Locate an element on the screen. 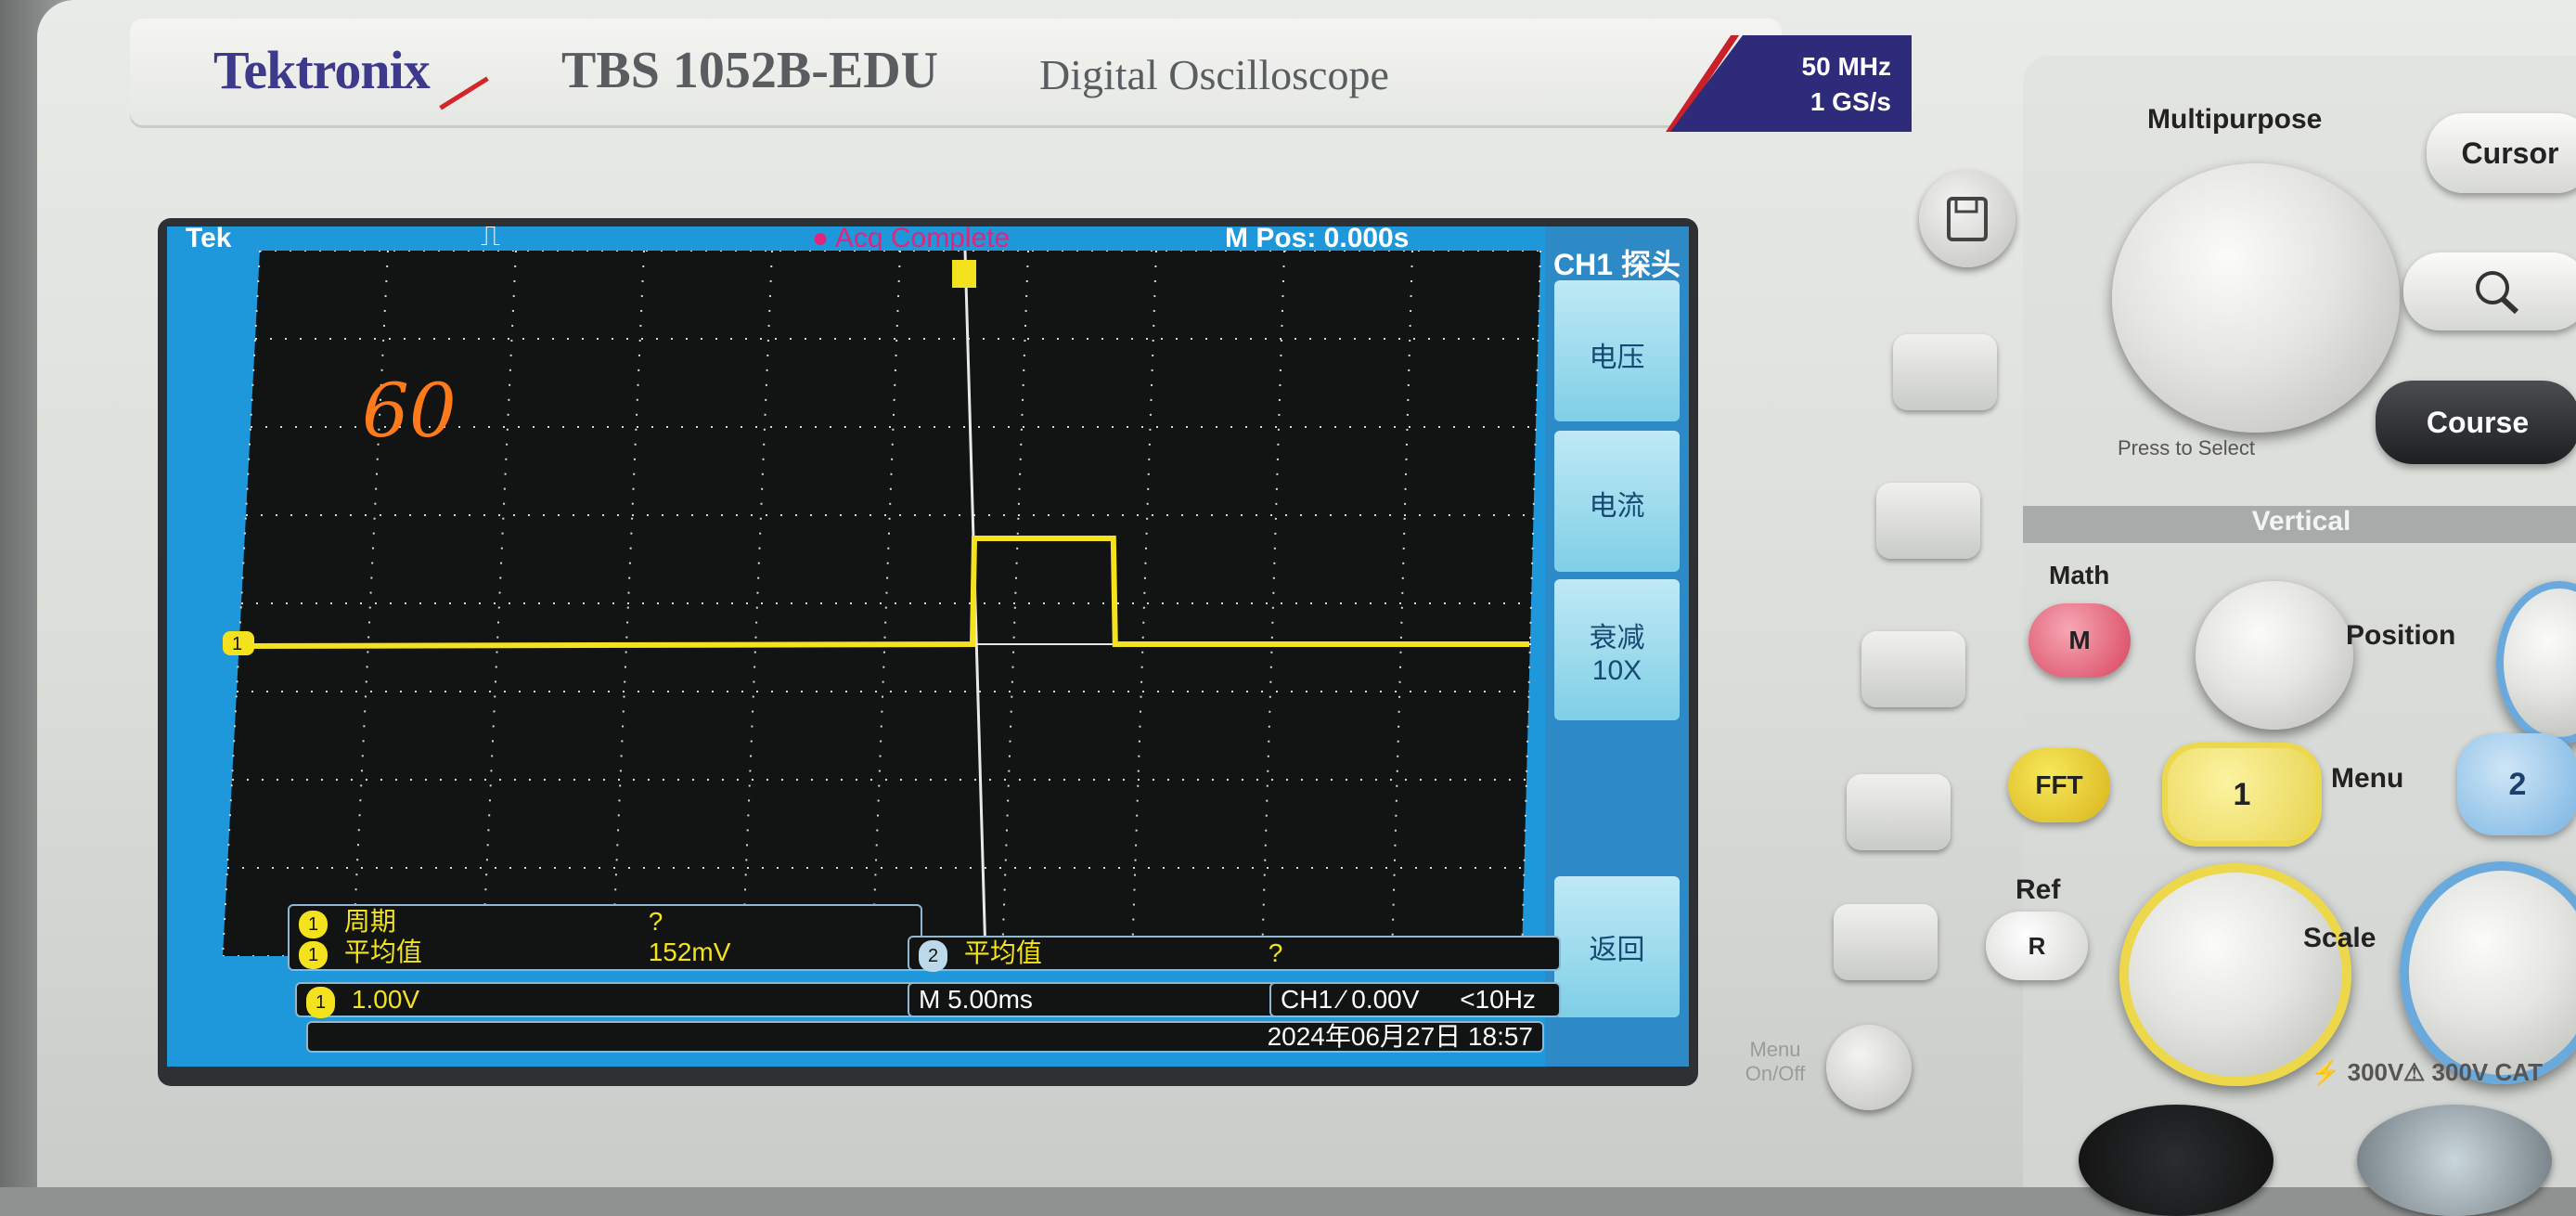  menu-item-voltage-label: 电压 is located at coordinates (1617, 358).